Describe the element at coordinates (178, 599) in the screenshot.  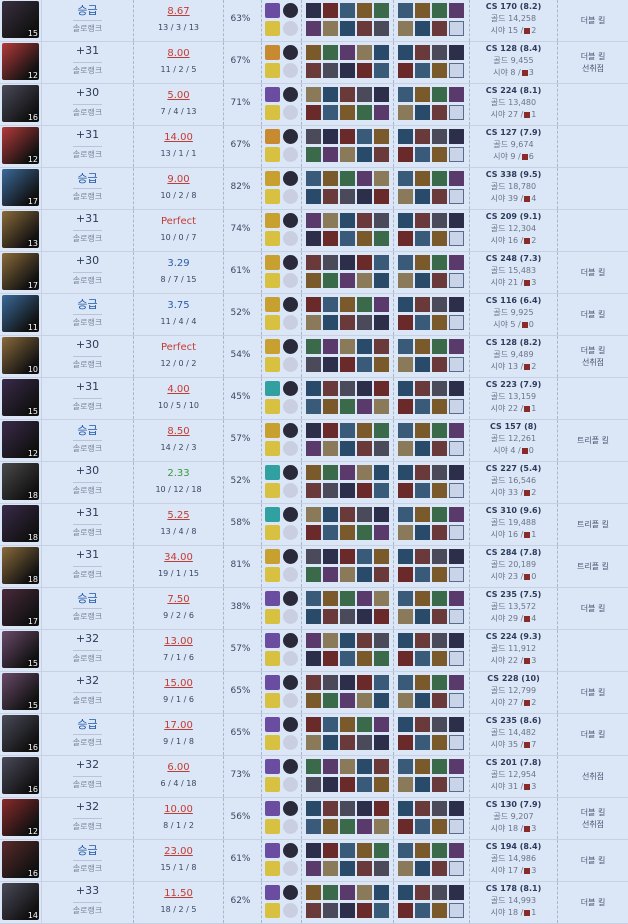
I see `kda-ratio: 7.50` at that location.